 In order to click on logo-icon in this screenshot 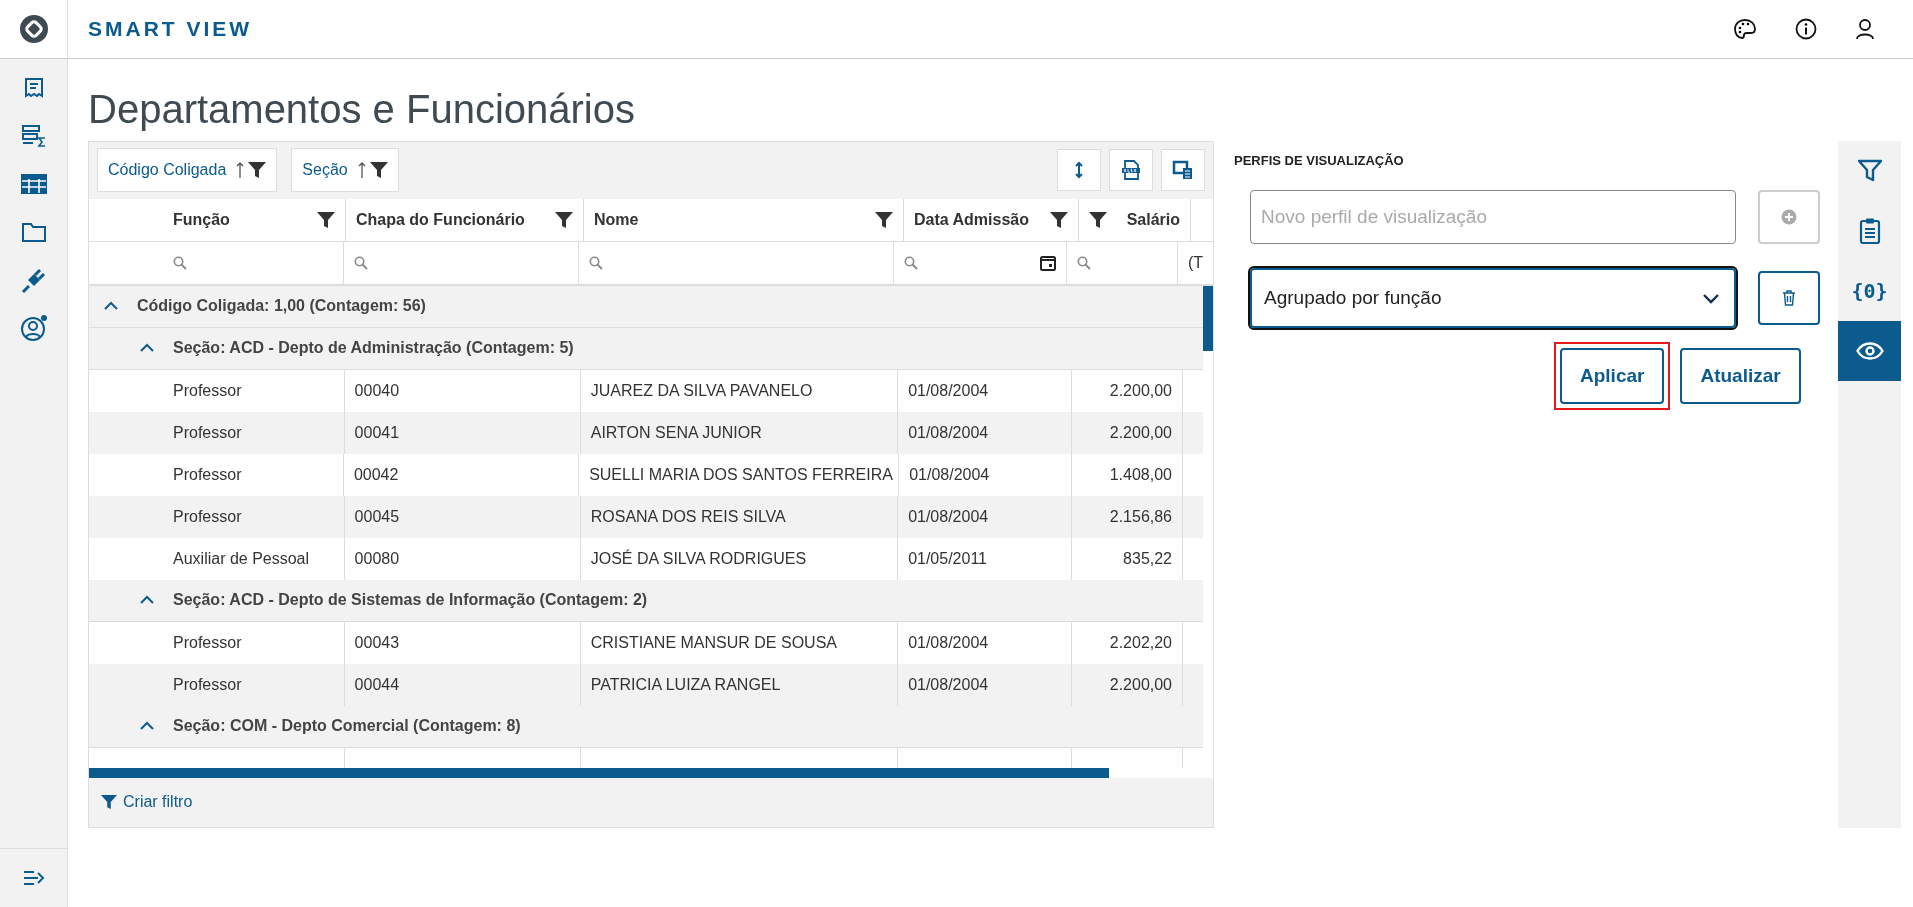, I will do `click(33, 29)`.